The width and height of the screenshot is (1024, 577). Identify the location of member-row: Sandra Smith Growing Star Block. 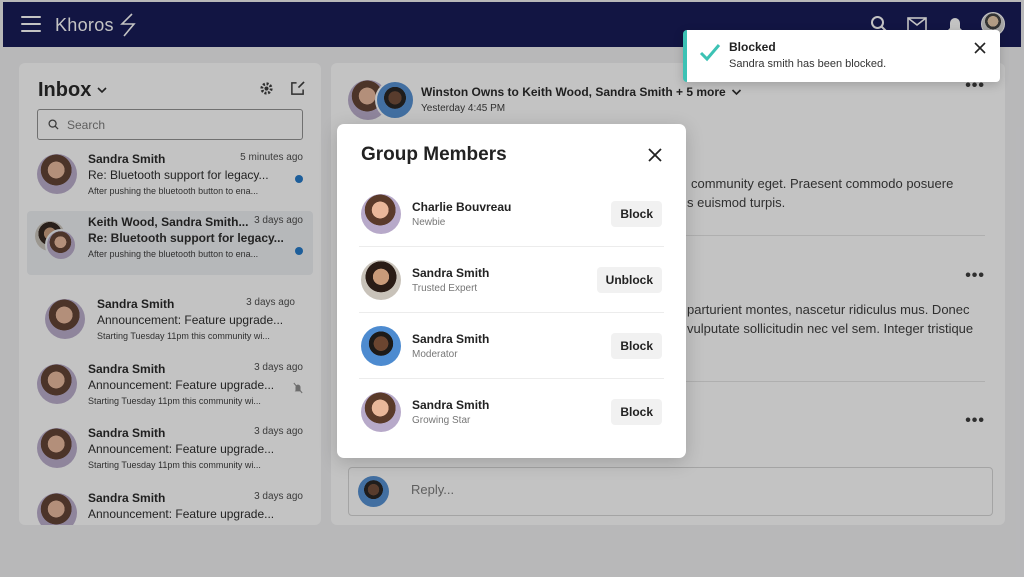
(511, 412).